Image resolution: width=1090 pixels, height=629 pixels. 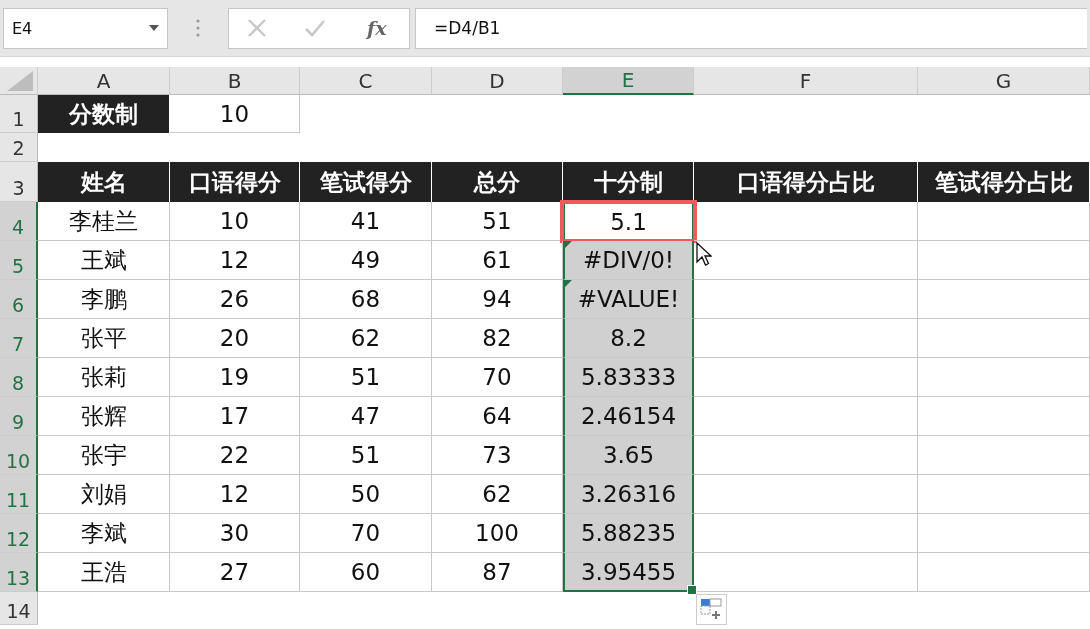 I want to click on caret-icon, so click(x=154, y=28).